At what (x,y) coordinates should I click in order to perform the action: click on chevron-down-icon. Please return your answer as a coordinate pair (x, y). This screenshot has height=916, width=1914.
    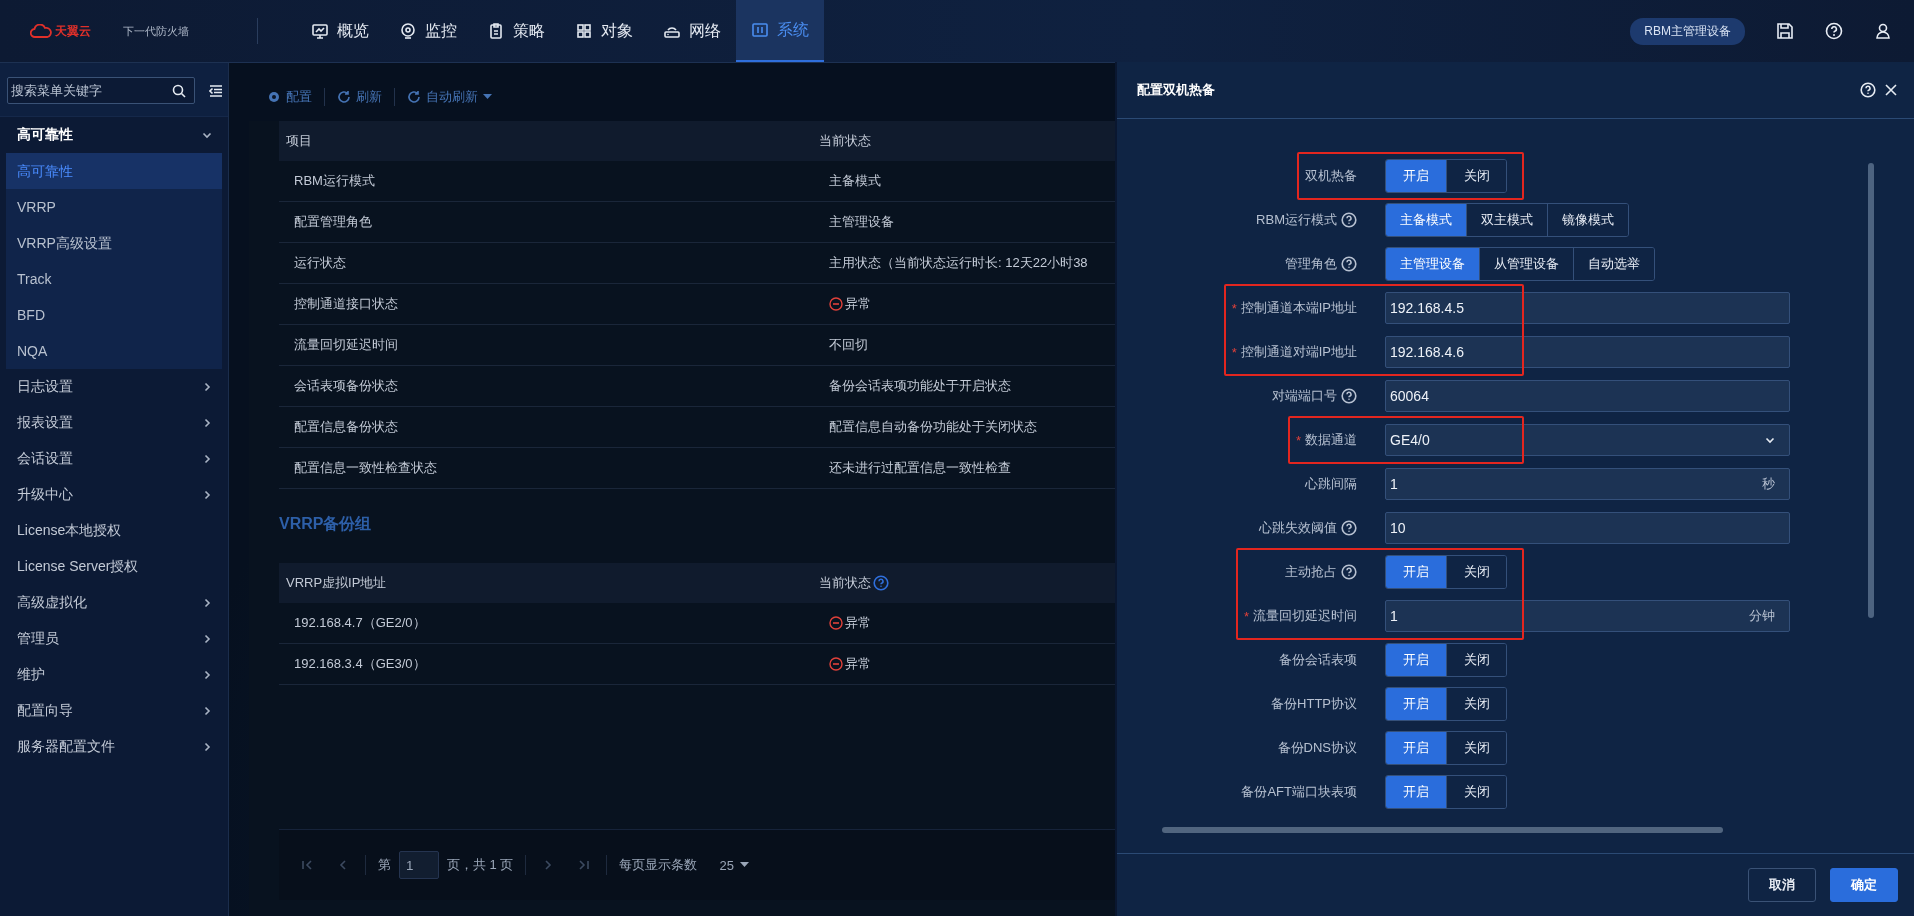
    Looking at the image, I should click on (1770, 440).